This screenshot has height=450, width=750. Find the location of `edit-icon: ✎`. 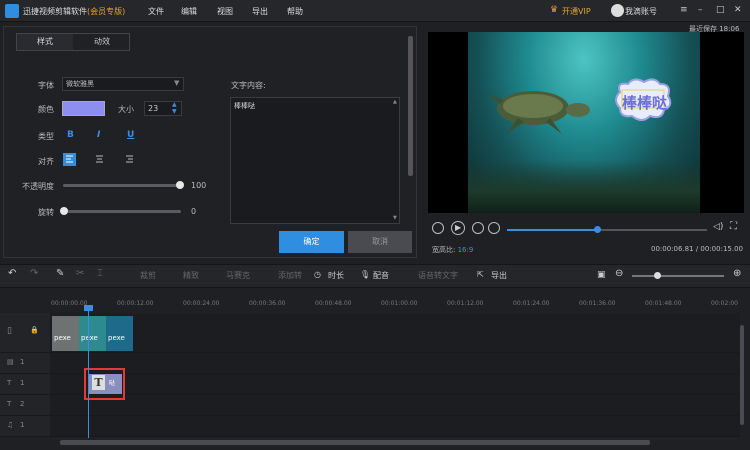

edit-icon: ✎ is located at coordinates (60, 273).